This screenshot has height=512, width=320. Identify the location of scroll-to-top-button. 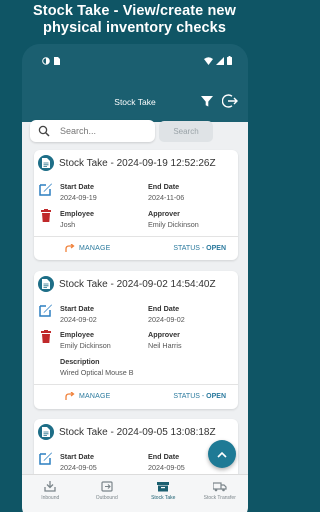
(222, 454).